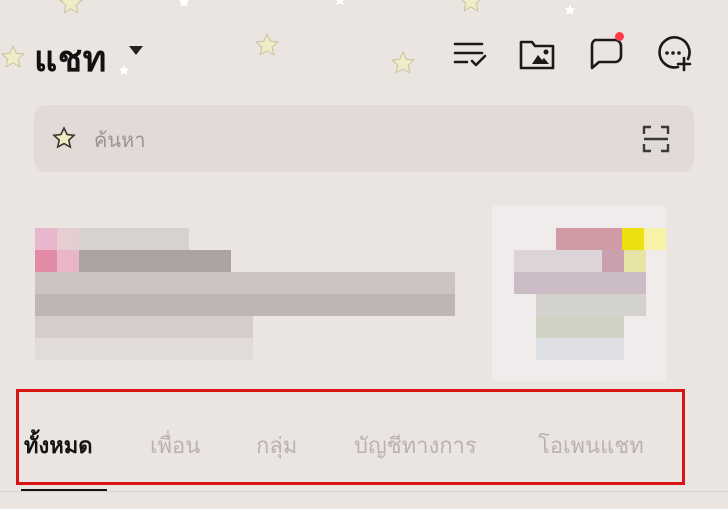 Image resolution: width=728 pixels, height=509 pixels. What do you see at coordinates (674, 54) in the screenshot?
I see `add-chat-icon` at bounding box center [674, 54].